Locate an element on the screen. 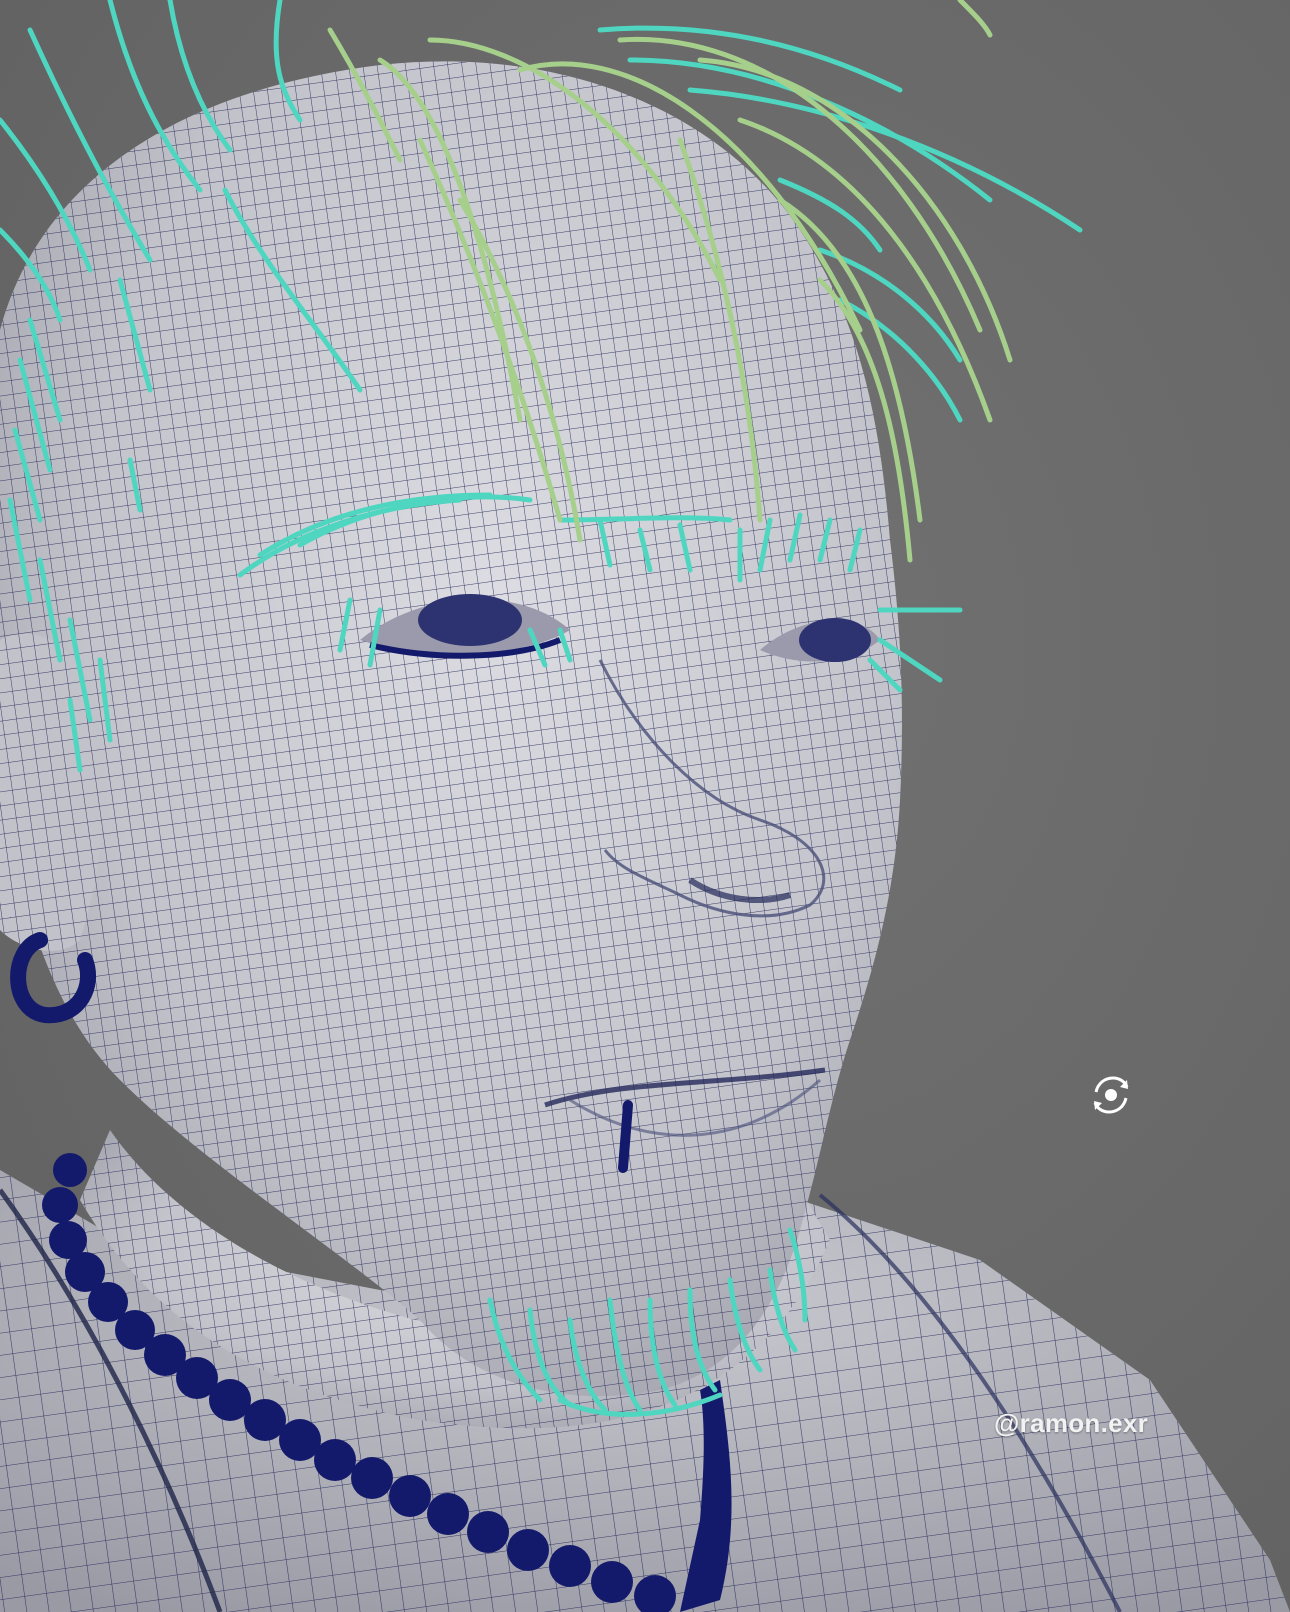 This screenshot has height=1612, width=1290. left-eye is located at coordinates (470, 620).